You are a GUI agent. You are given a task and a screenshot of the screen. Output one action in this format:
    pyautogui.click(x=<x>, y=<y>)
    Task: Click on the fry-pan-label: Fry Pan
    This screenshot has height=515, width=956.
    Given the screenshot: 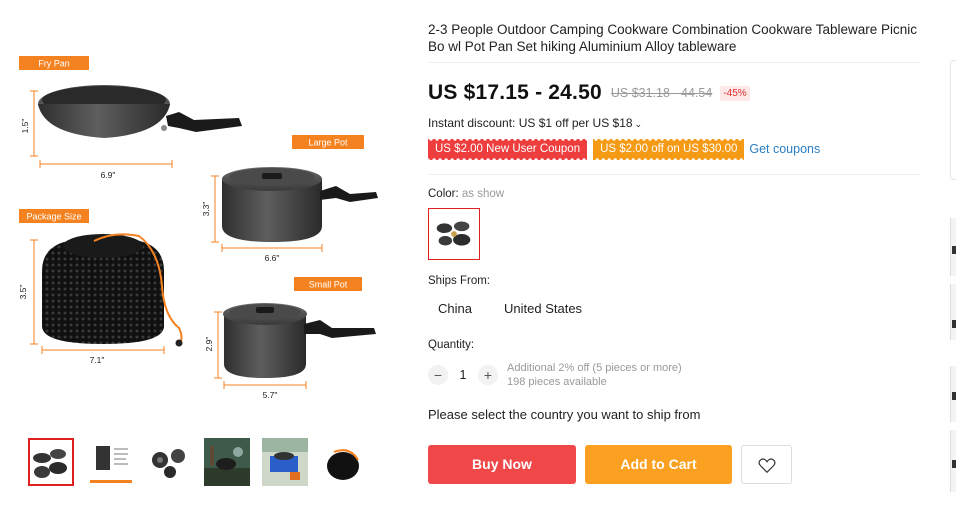 What is the action you would take?
    pyautogui.click(x=54, y=64)
    